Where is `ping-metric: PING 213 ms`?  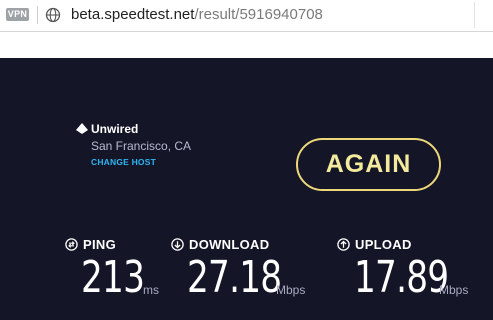 ping-metric: PING 213 ms is located at coordinates (120, 274).